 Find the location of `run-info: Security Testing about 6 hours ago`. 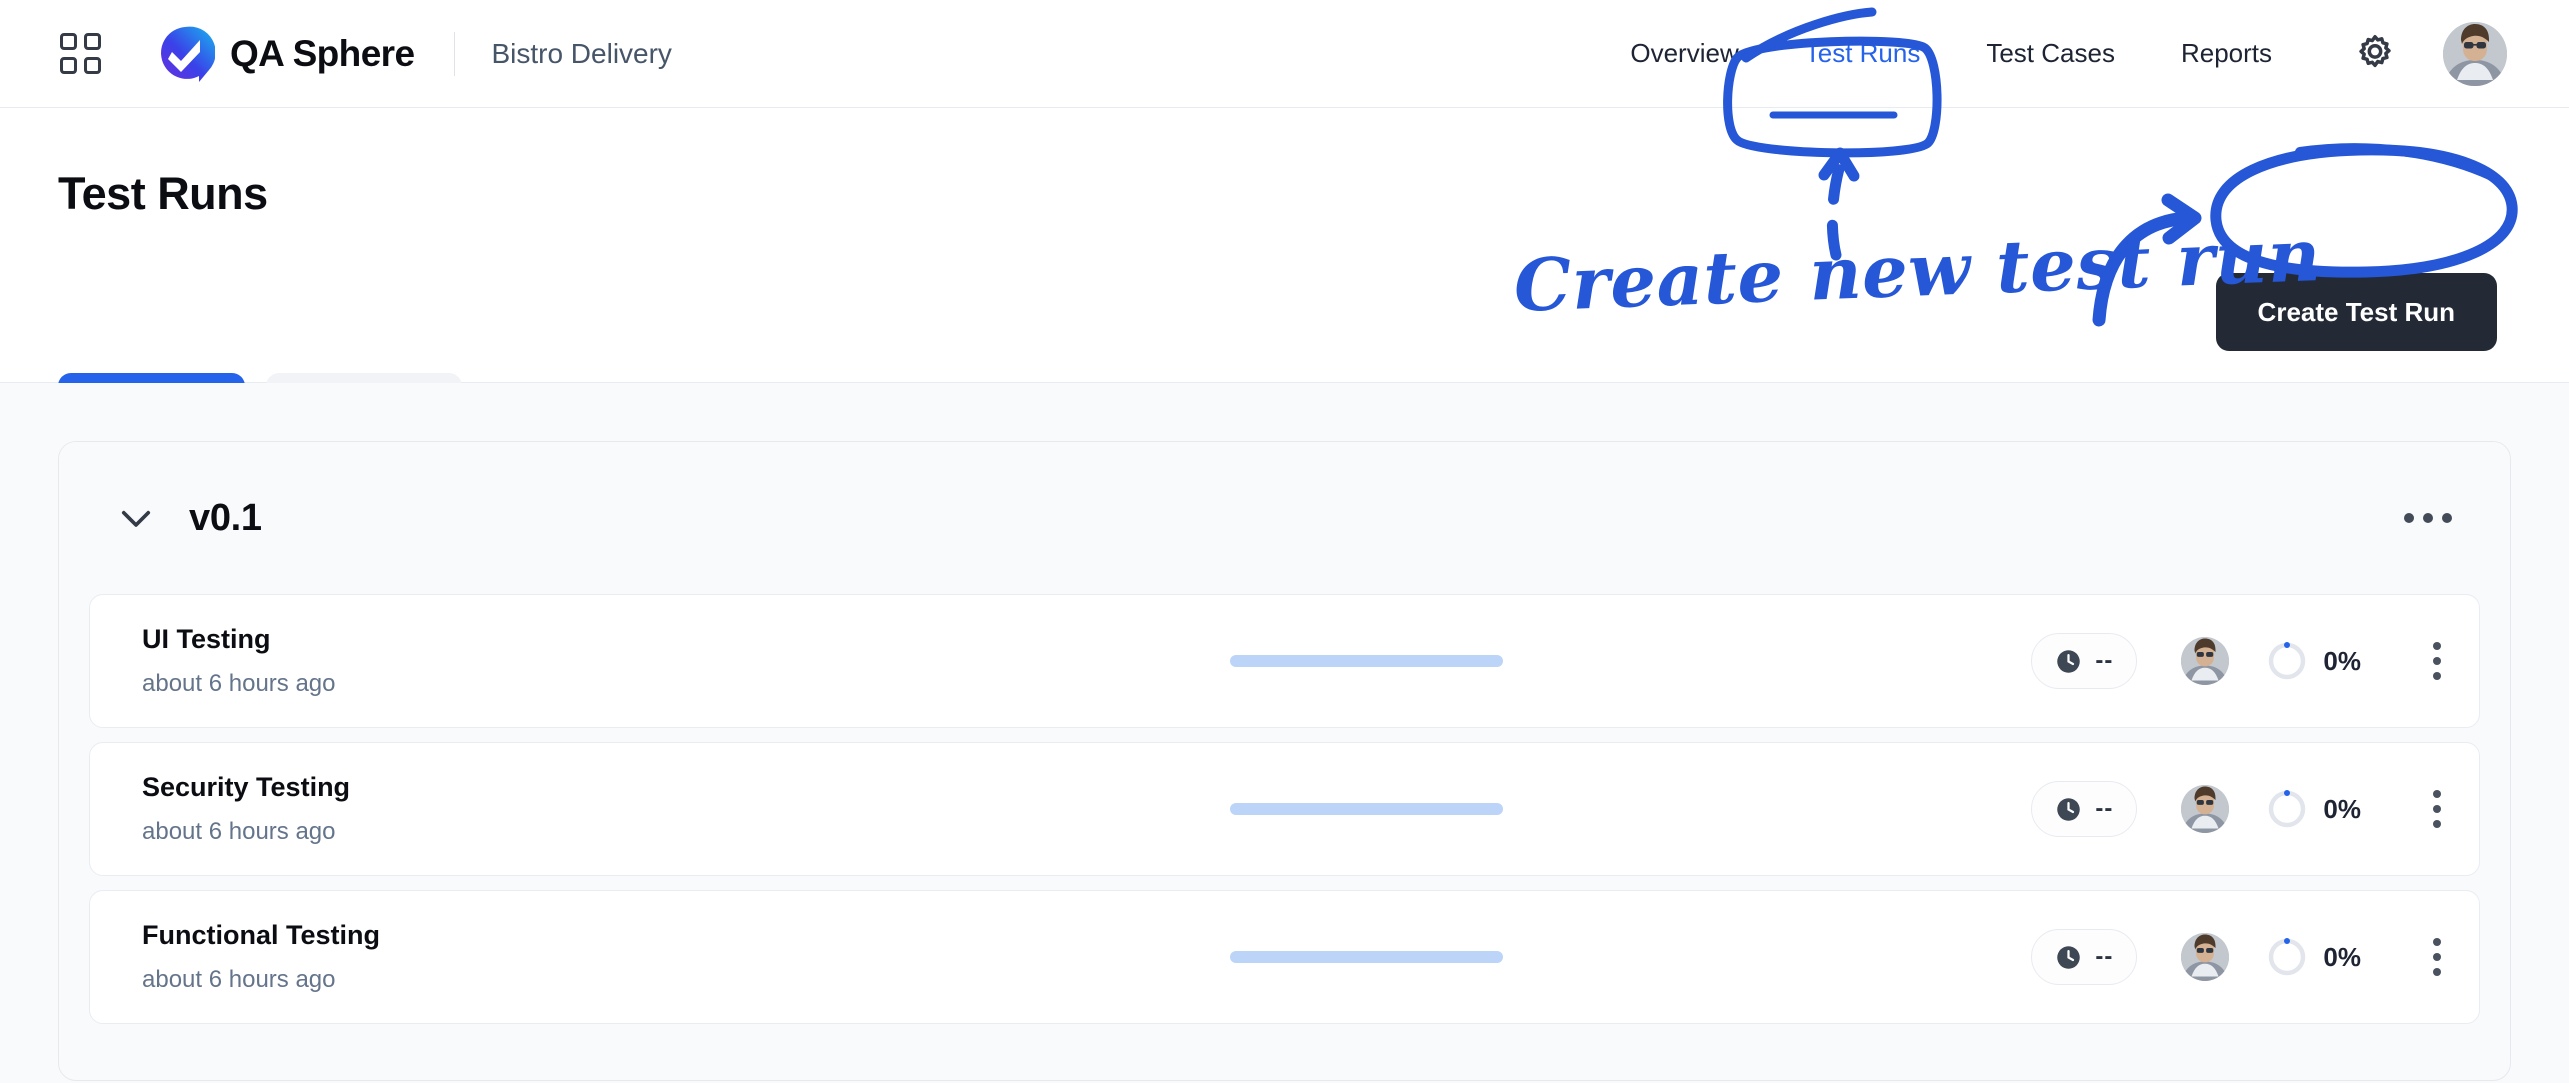

run-info: Security Testing about 6 hours ago is located at coordinates (422, 809).